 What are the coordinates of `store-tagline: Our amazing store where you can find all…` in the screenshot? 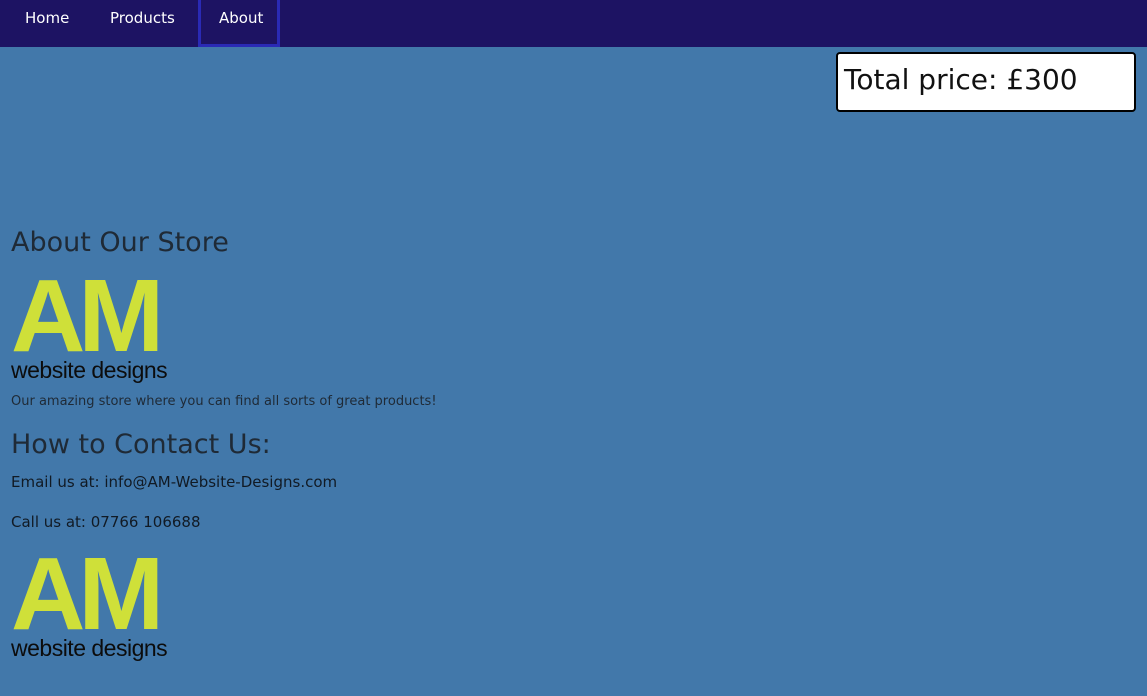 It's located at (224, 401).